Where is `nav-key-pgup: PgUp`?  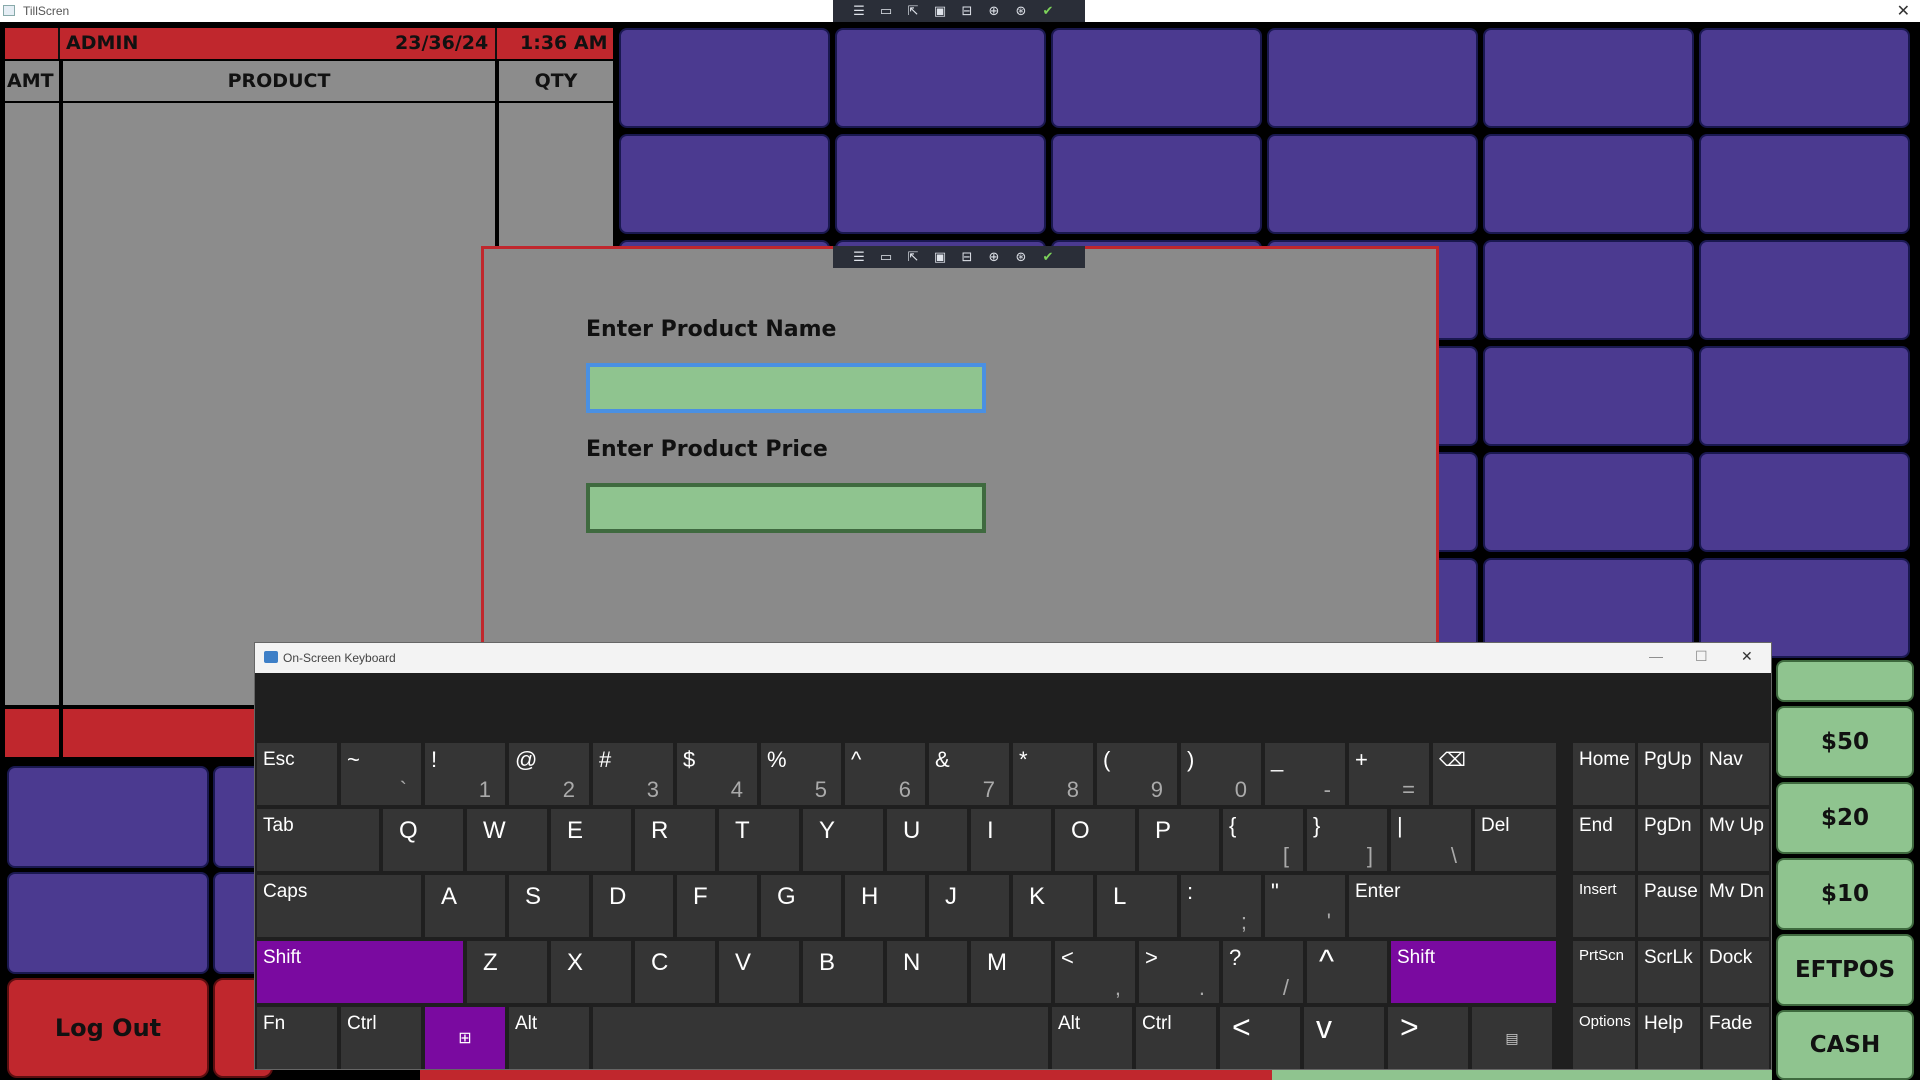 nav-key-pgup: PgUp is located at coordinates (1669, 774).